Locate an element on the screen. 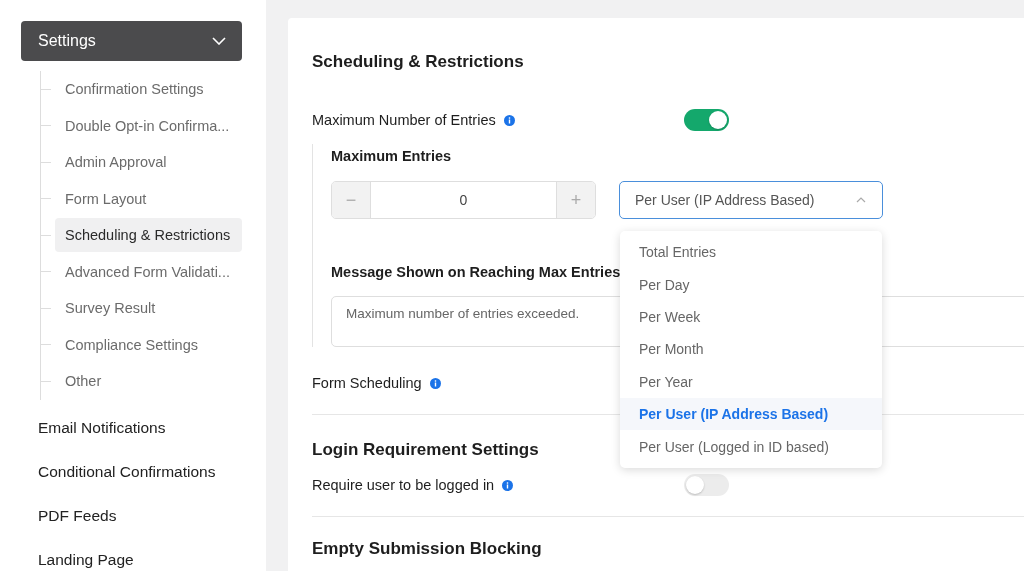 The width and height of the screenshot is (1024, 571). setting-label: Form Scheduling is located at coordinates (367, 383).